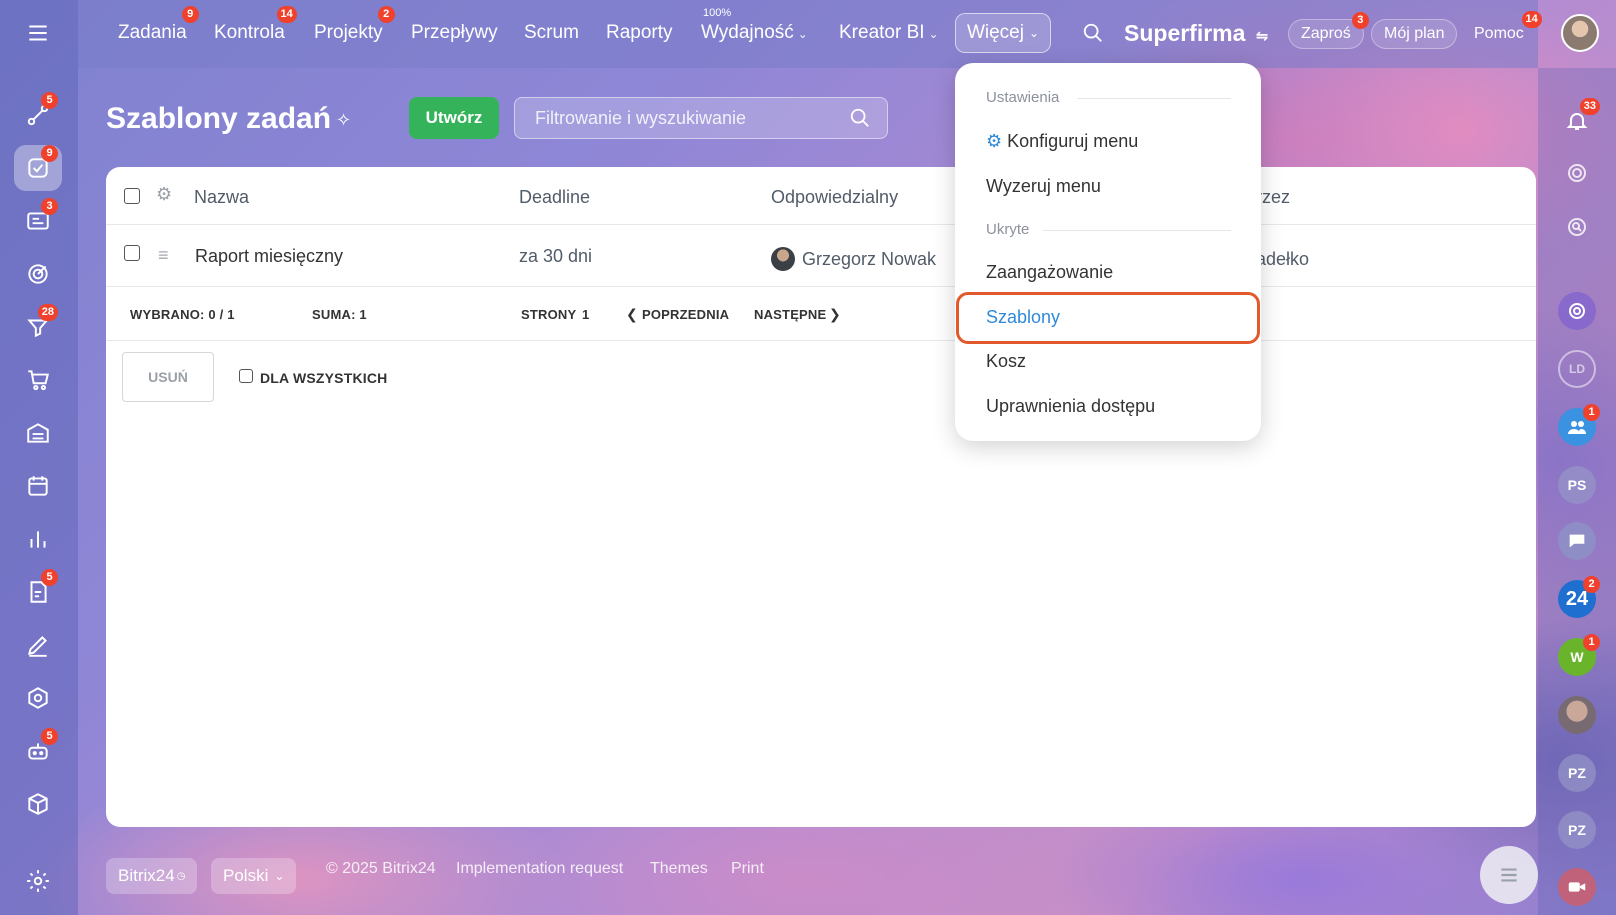 This screenshot has width=1616, height=915. What do you see at coordinates (1577, 311) in the screenshot?
I see `copilot-icon` at bounding box center [1577, 311].